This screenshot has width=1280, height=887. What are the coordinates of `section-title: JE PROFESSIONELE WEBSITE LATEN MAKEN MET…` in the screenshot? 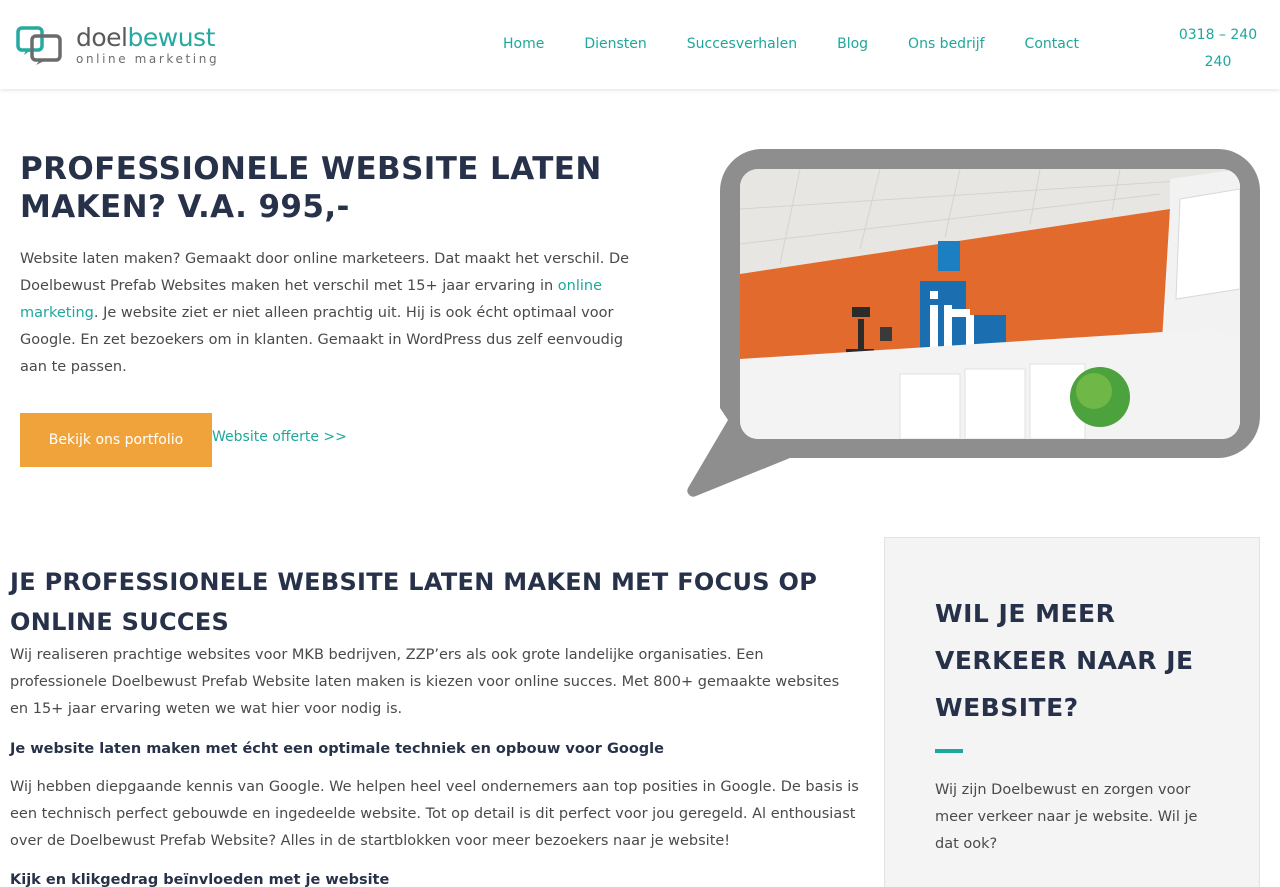 It's located at (414, 602).